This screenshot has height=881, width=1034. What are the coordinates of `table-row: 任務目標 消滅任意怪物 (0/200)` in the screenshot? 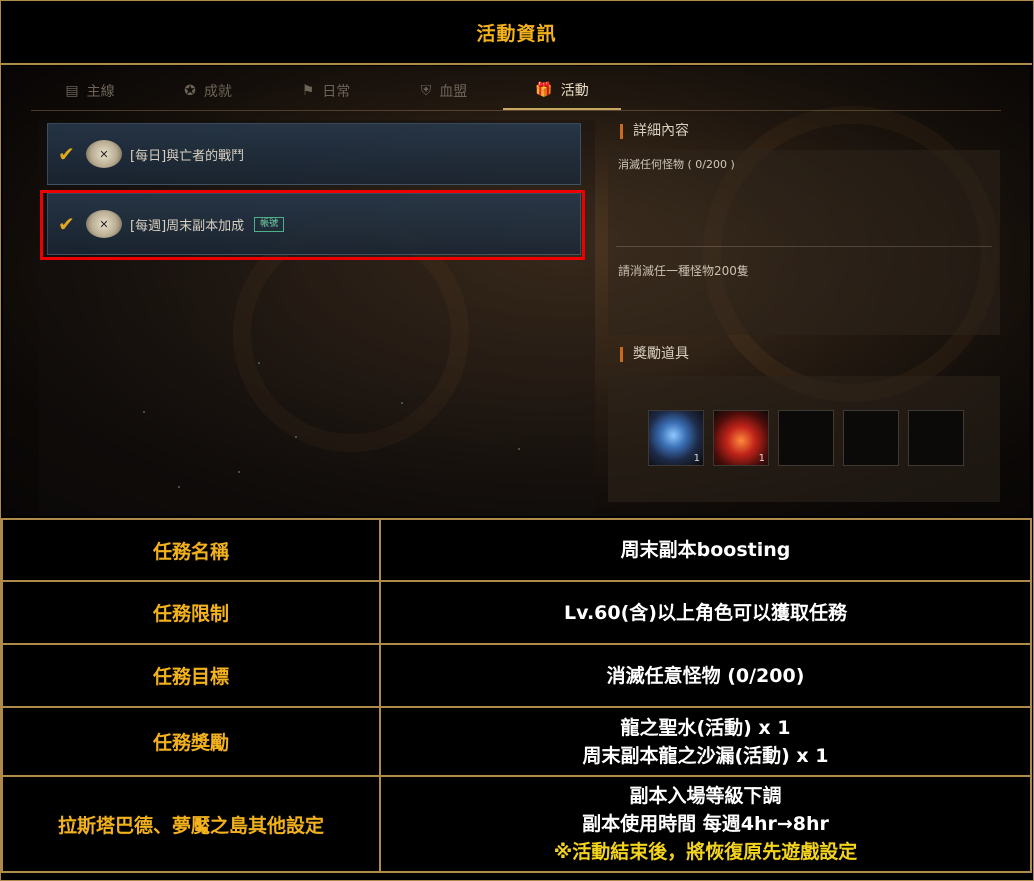 It's located at (516, 675).